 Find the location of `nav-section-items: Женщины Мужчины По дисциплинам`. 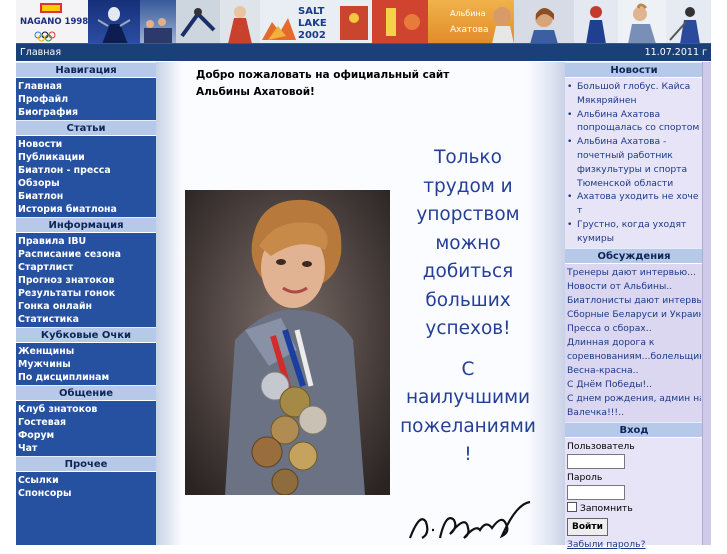

nav-section-items: Женщины Мужчины По дисциплинам is located at coordinates (86, 364).